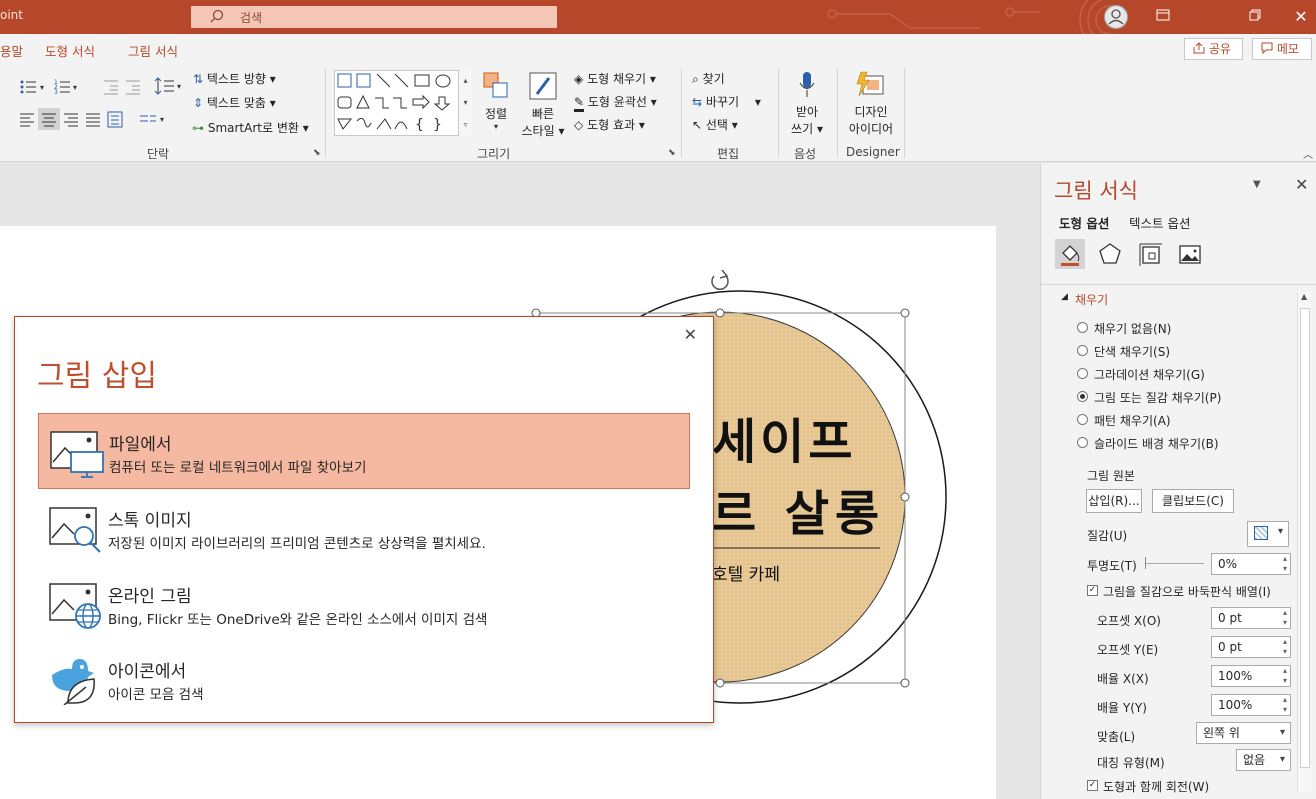  I want to click on smartart-label: SmartArt로 변환, so click(253, 128).